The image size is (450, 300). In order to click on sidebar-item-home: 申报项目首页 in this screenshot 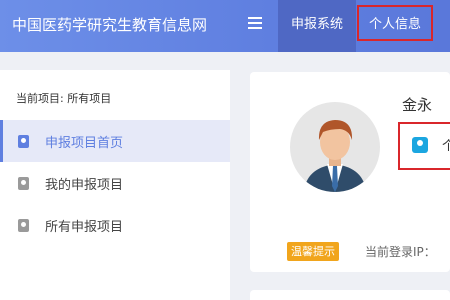, I will do `click(115, 141)`.